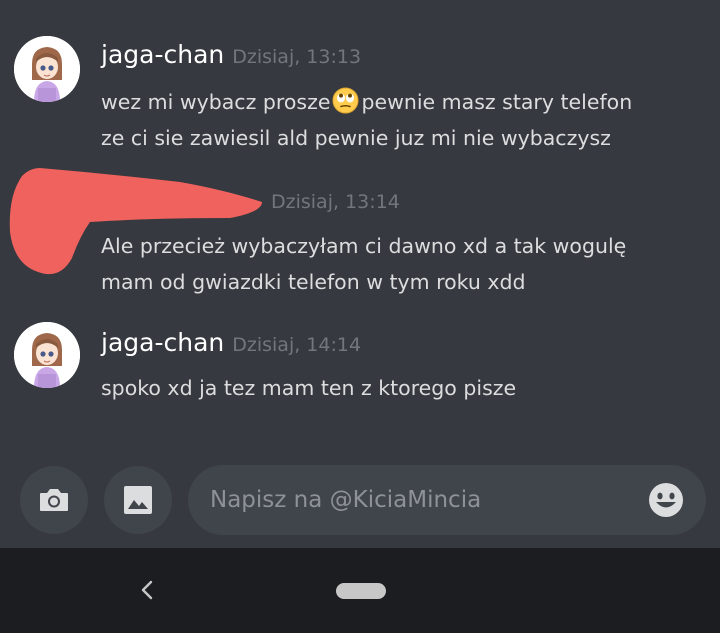 The height and width of the screenshot is (633, 720). What do you see at coordinates (137, 222) in the screenshot?
I see `red-scribble-overlay` at bounding box center [137, 222].